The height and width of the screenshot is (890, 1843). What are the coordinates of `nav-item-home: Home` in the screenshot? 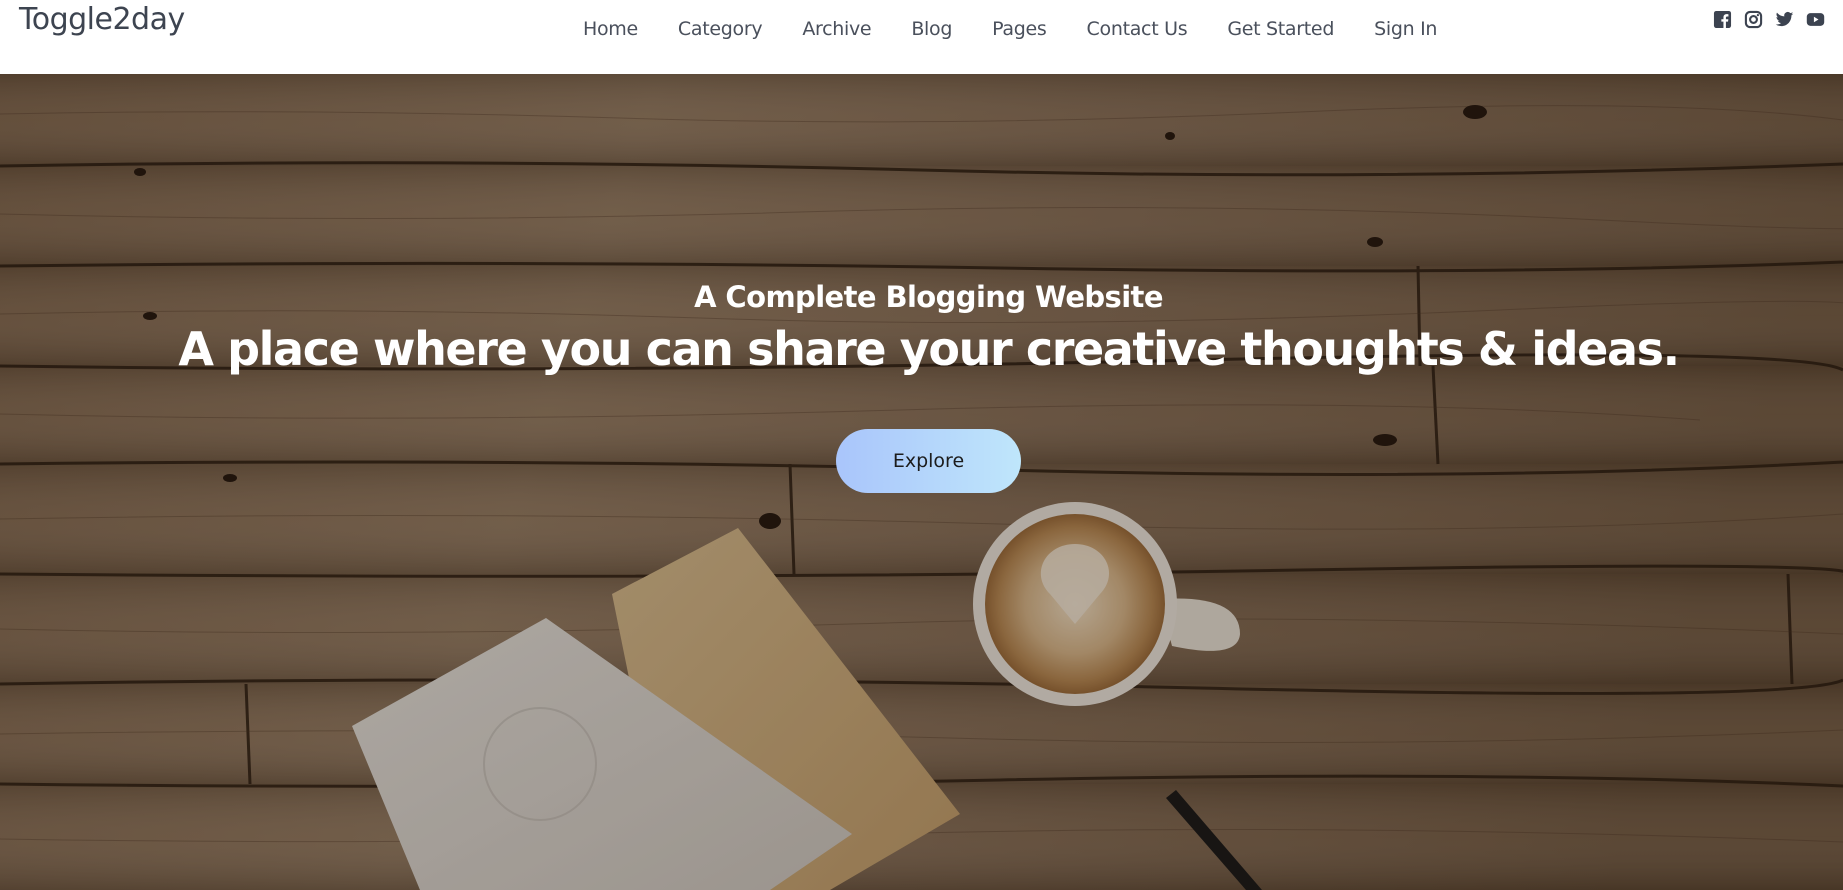 It's located at (610, 29).